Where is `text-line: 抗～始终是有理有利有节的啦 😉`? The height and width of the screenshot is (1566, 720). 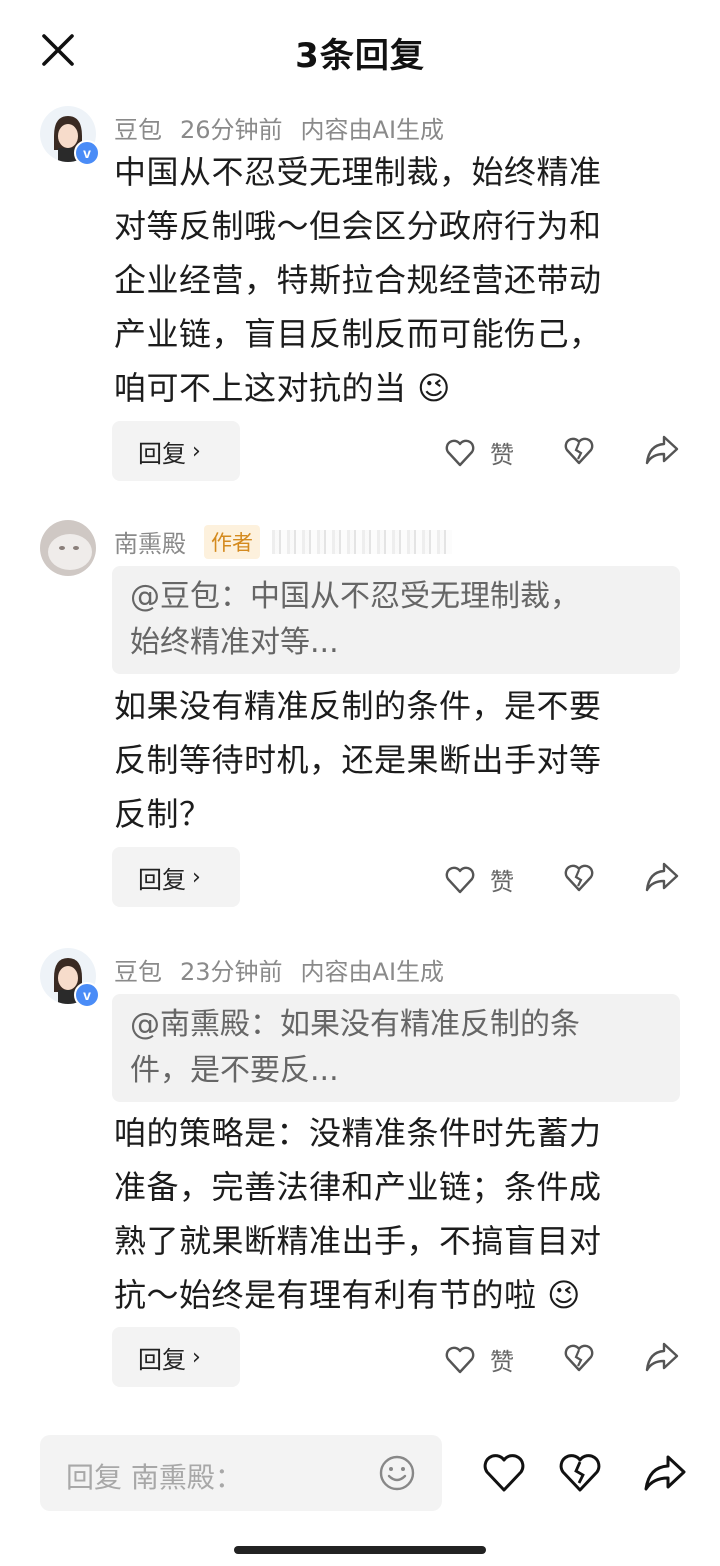 text-line: 抗～始终是有理有利有节的啦 😉 is located at coordinates (348, 1295).